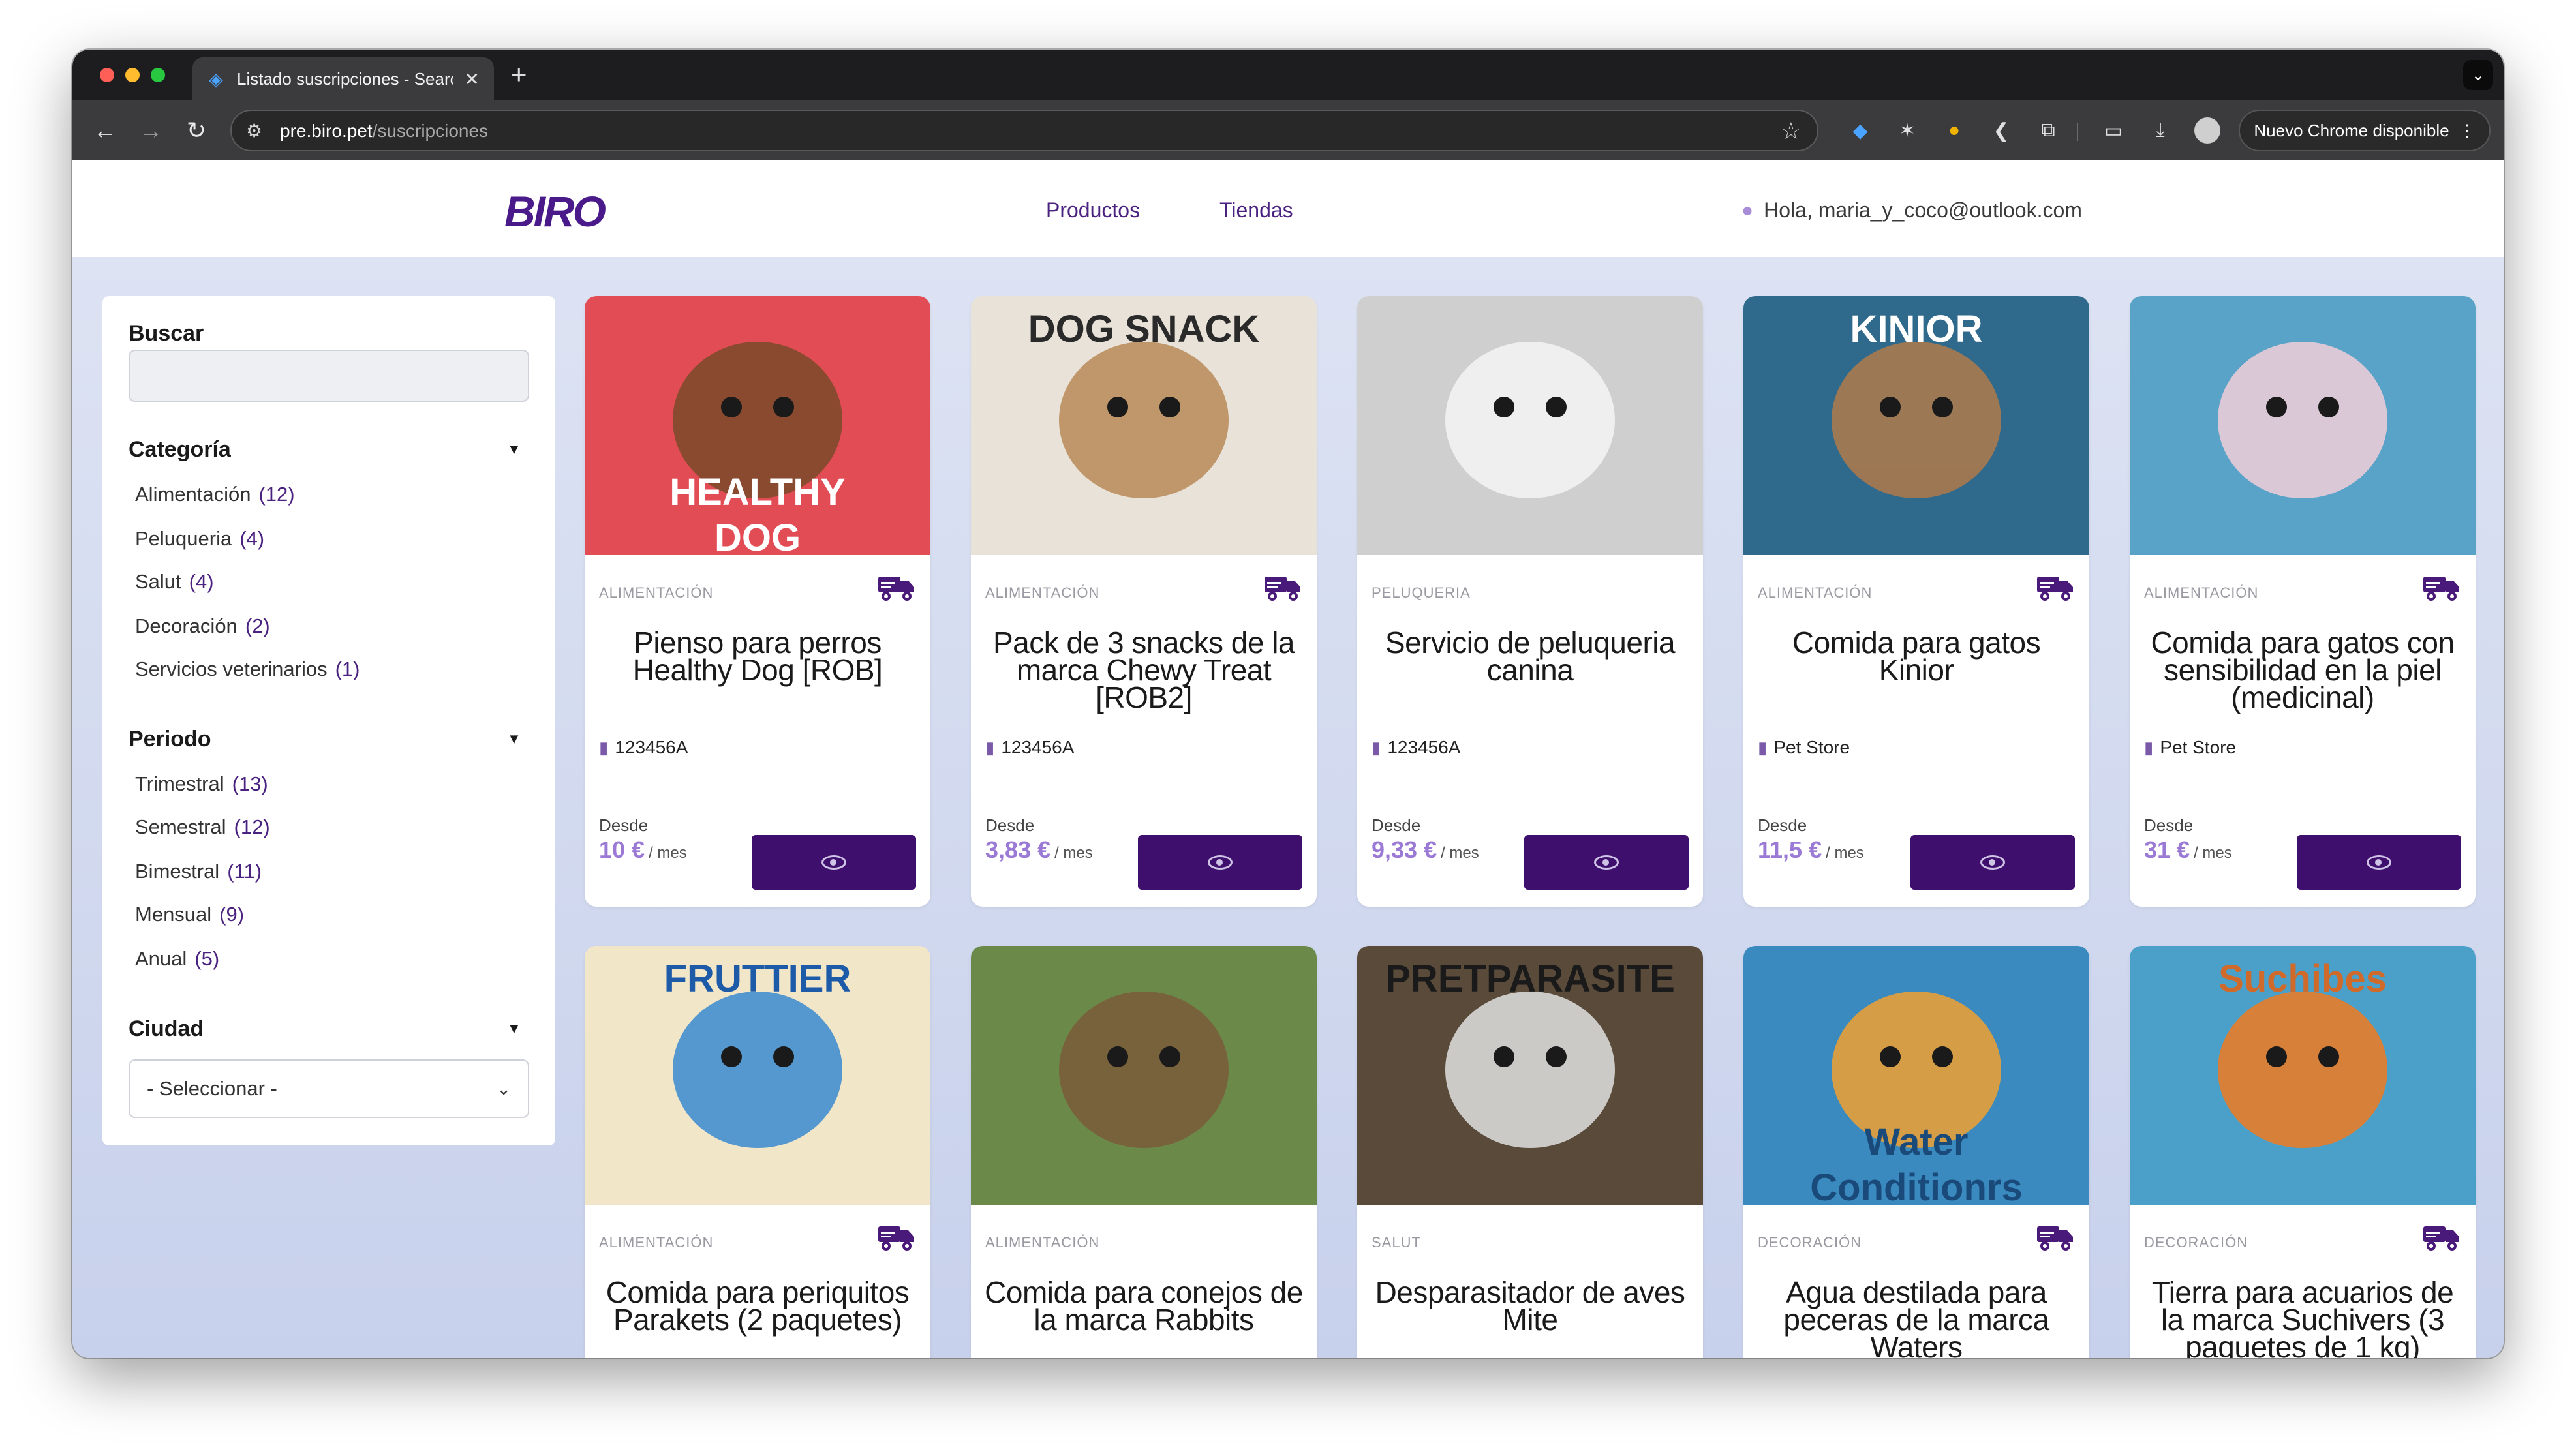  Describe the element at coordinates (247, 670) in the screenshot. I see `filter-option: Servicios veterinarios (1)` at that location.